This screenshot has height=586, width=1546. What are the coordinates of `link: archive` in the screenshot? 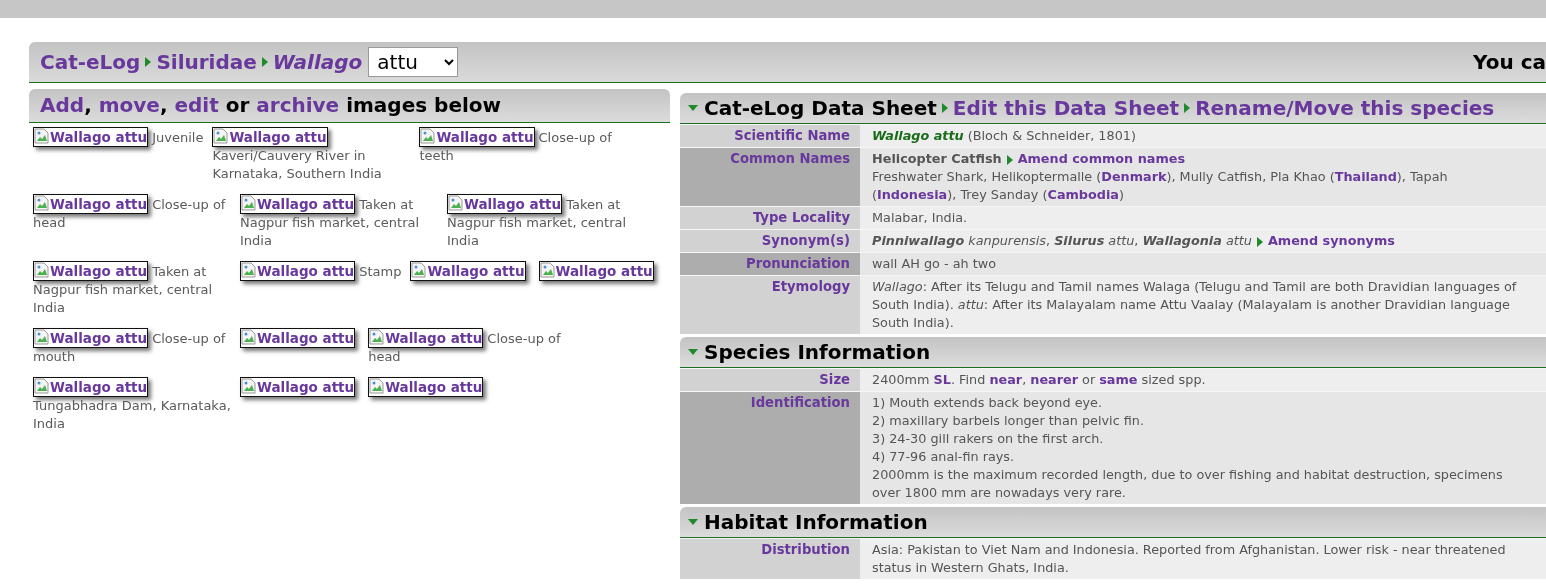 It's located at (298, 105).